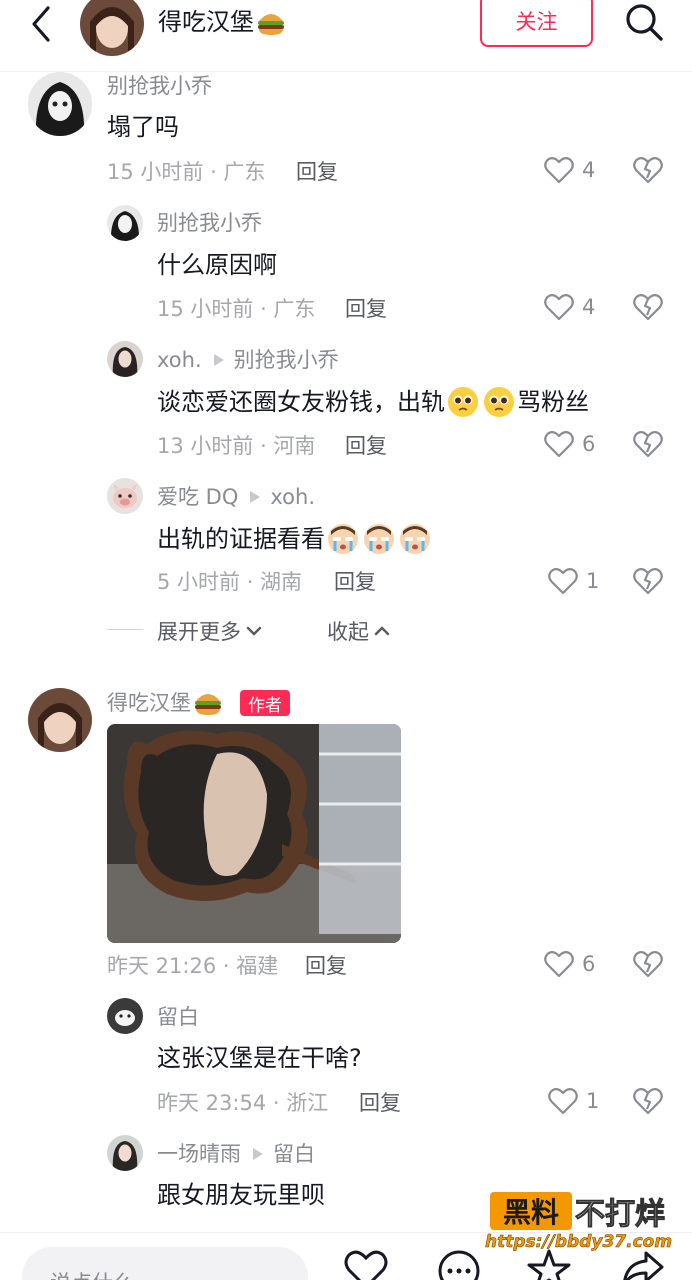 This screenshot has height=1280, width=692. I want to click on watermark-logo: 黑料 不打烊 https://bbdy37.com, so click(580, 1227).